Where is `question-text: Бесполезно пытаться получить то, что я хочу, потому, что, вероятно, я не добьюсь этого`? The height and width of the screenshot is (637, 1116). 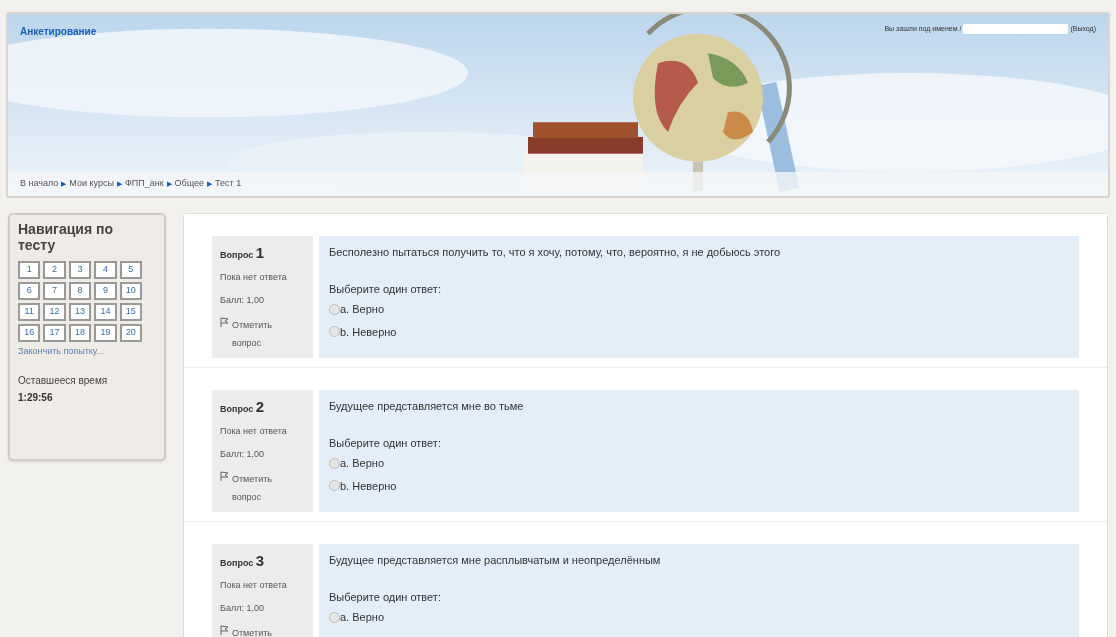
question-text: Бесполезно пытаться получить то, что я хочу, потому, что, вероятно, я не добьюсь этого is located at coordinates (555, 252).